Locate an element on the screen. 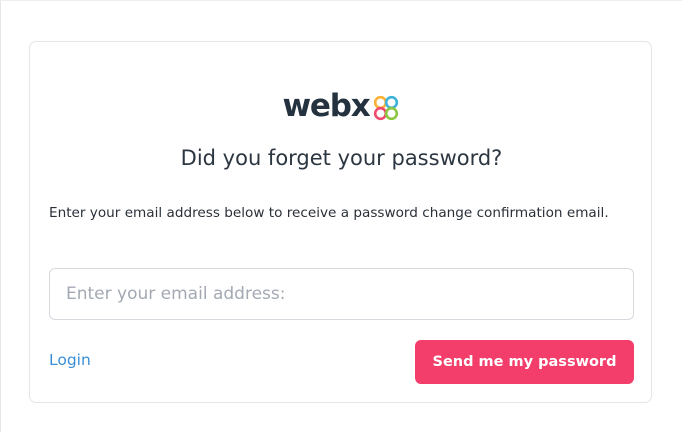 Image resolution: width=682 pixels, height=432 pixels. window-edge-top is located at coordinates (341, 0).